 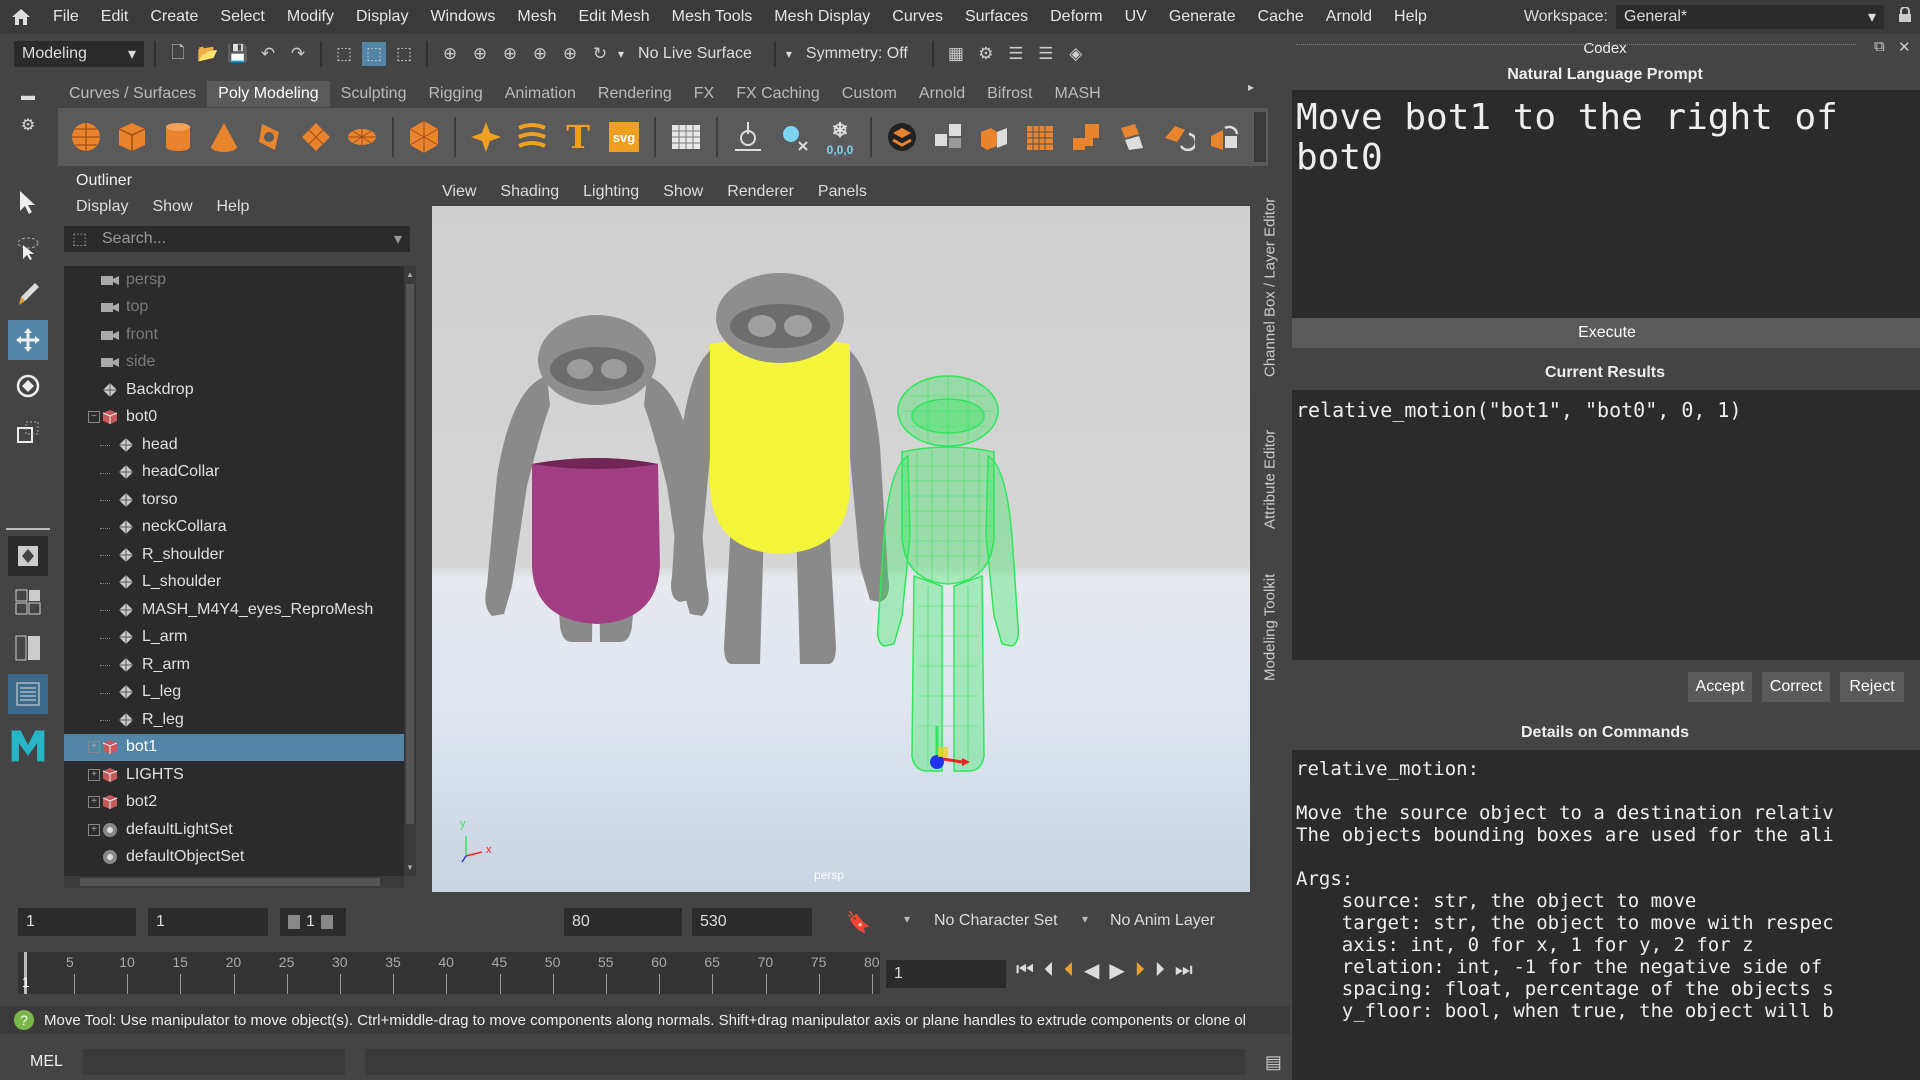 I want to click on render-settings-icon: ⚙, so click(x=986, y=54).